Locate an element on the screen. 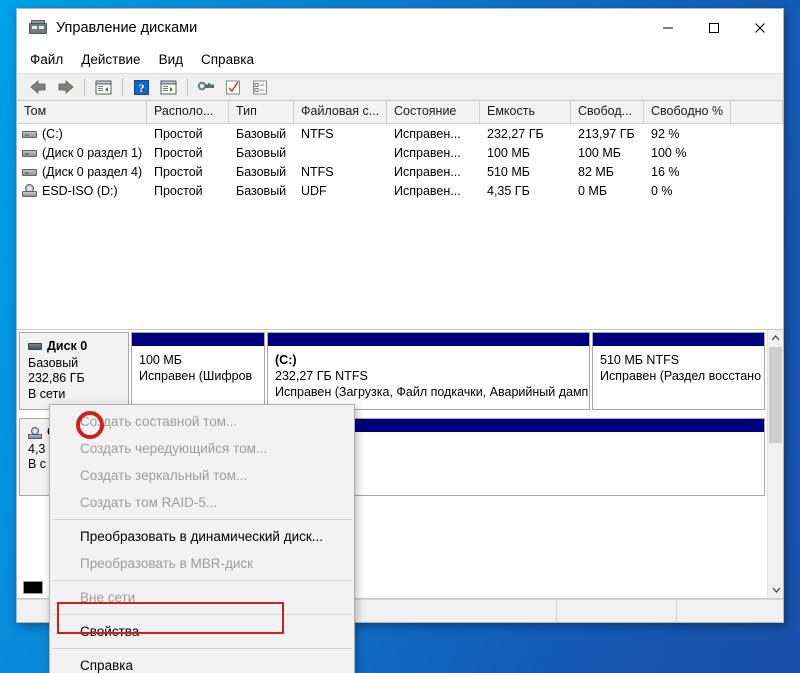  partition-text: 510 МБ NTFS Исправен (Раздел восстано is located at coordinates (678, 365).